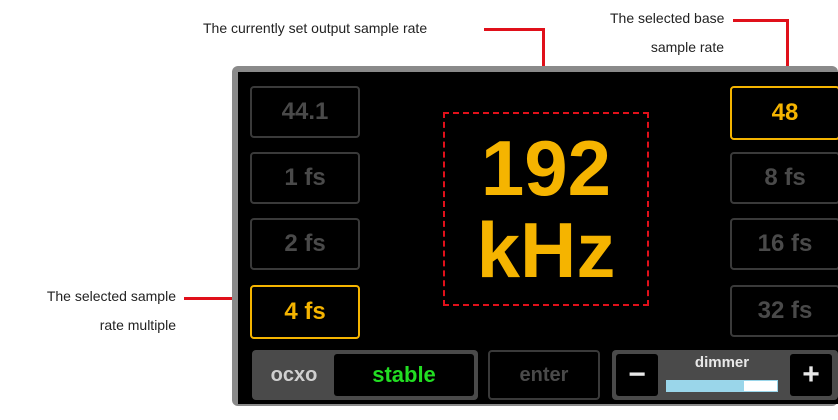  I want to click on ocxo-status: stable, so click(404, 375).